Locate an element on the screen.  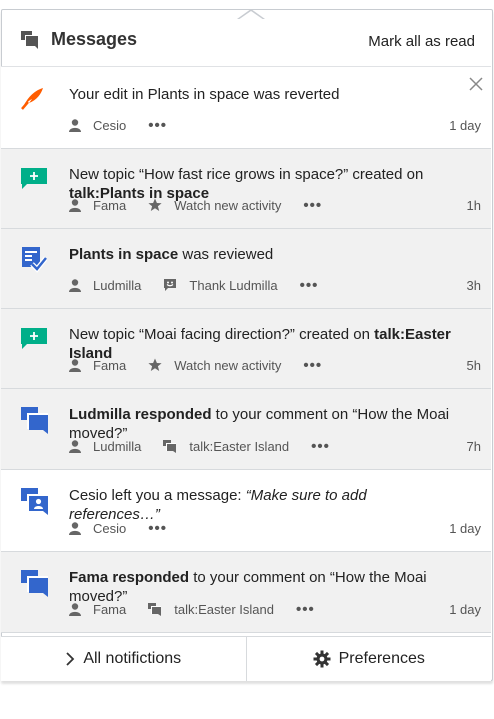
notification-text-segment: was reviewed is located at coordinates (226, 254).